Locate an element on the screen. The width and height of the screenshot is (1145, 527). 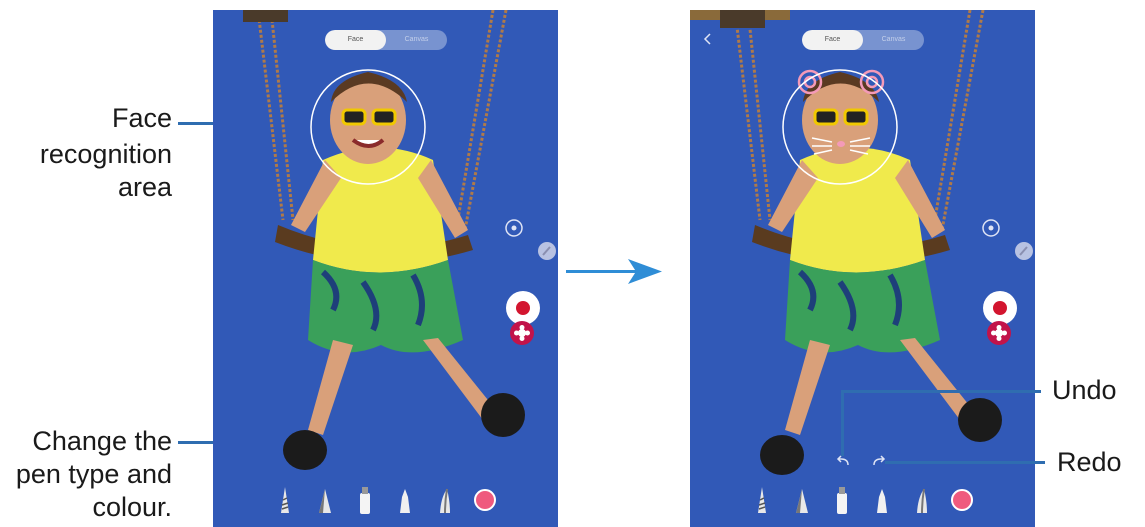
pen-type-label-line1: Change the is located at coordinates (102, 441).